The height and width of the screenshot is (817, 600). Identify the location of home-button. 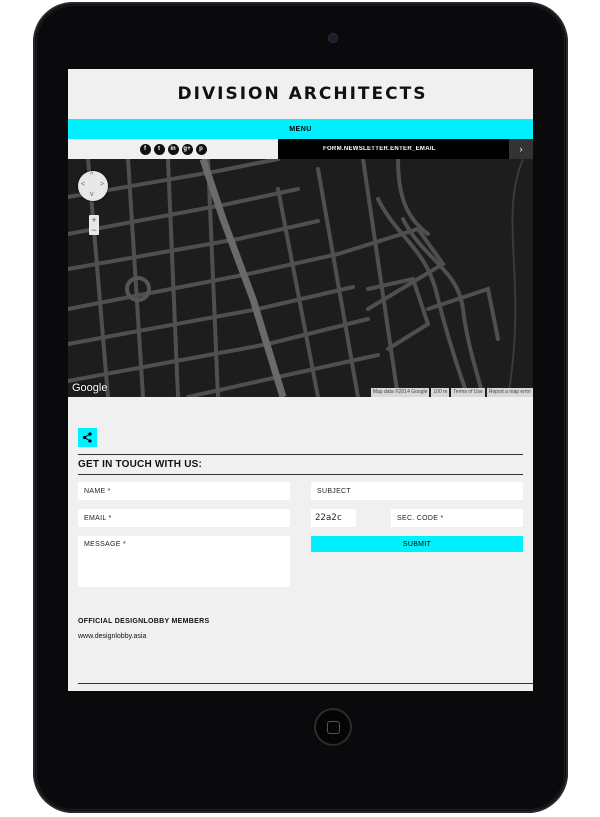
(333, 727).